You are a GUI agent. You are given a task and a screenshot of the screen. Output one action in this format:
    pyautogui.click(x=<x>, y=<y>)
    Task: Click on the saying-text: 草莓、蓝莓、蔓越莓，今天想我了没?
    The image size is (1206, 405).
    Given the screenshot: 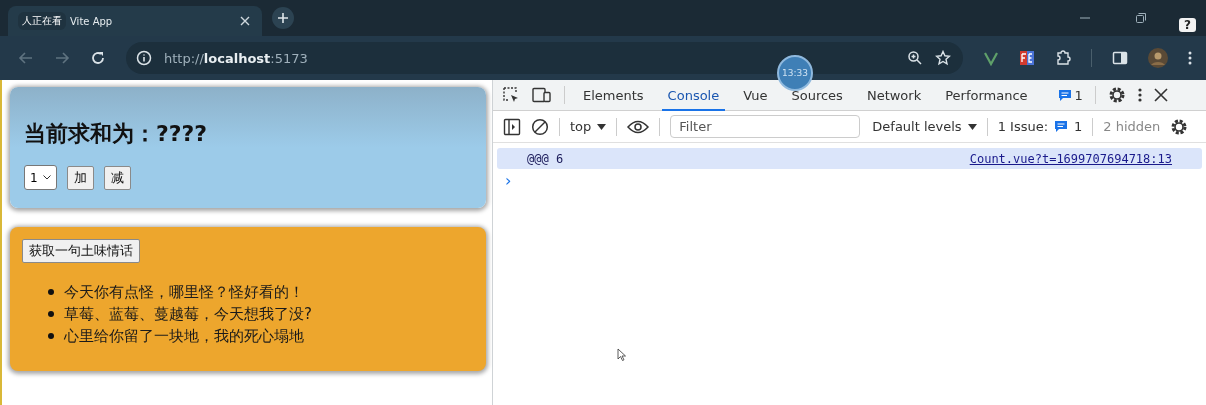 What is the action you would take?
    pyautogui.click(x=188, y=314)
    